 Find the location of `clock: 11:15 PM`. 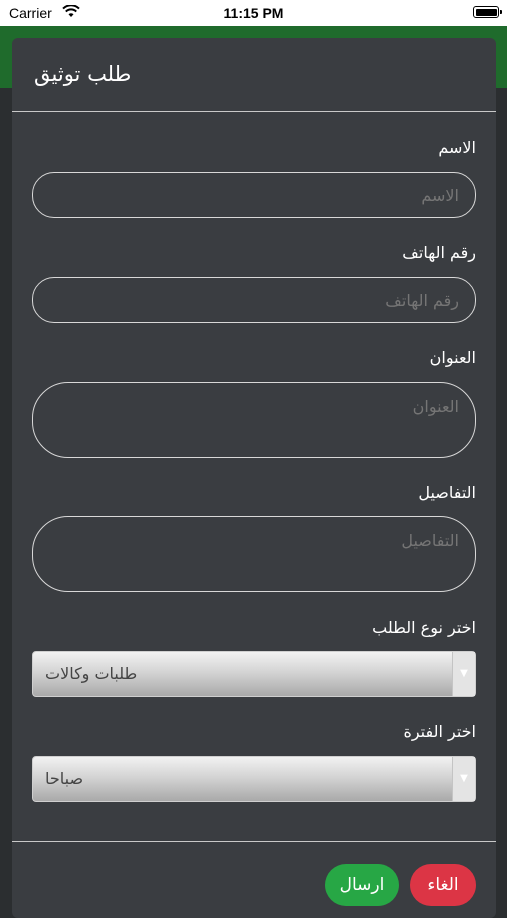

clock: 11:15 PM is located at coordinates (253, 13).